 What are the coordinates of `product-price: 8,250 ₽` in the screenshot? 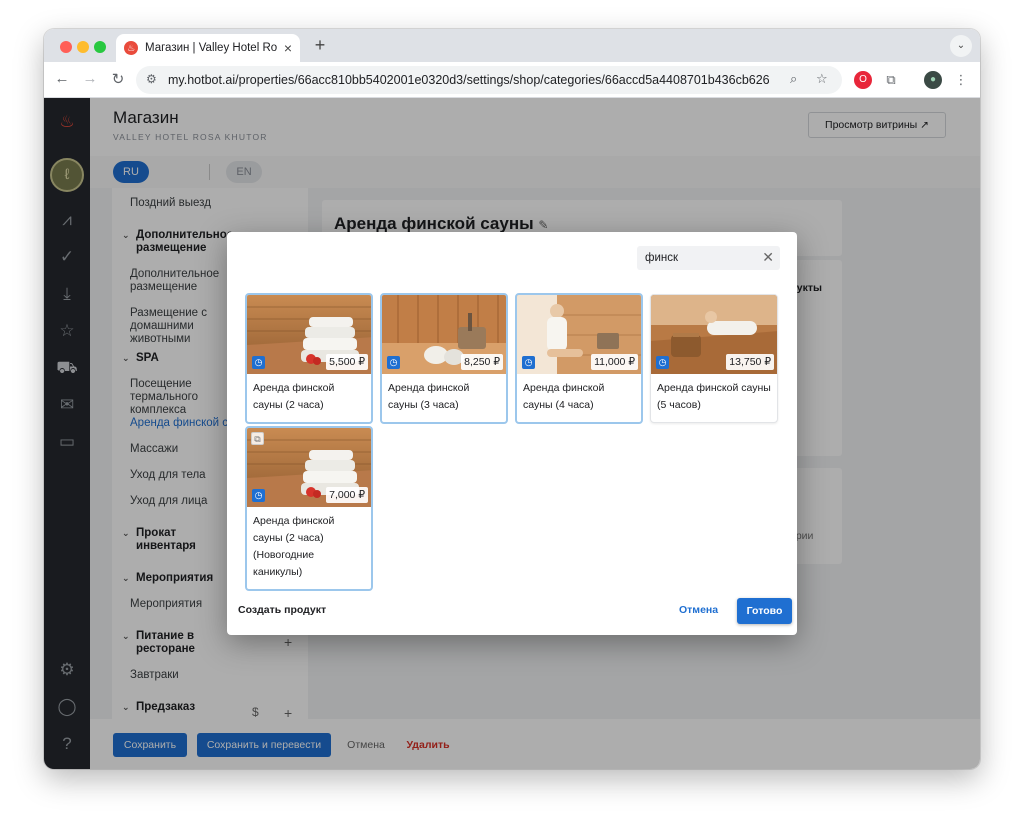 It's located at (482, 362).